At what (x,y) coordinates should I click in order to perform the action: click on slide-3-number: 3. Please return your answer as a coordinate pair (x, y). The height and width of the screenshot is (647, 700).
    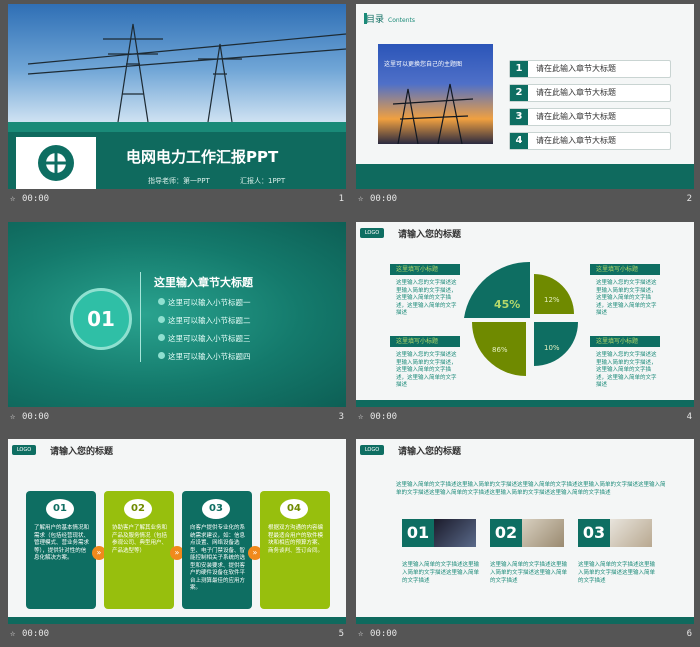
    Looking at the image, I should click on (341, 417).